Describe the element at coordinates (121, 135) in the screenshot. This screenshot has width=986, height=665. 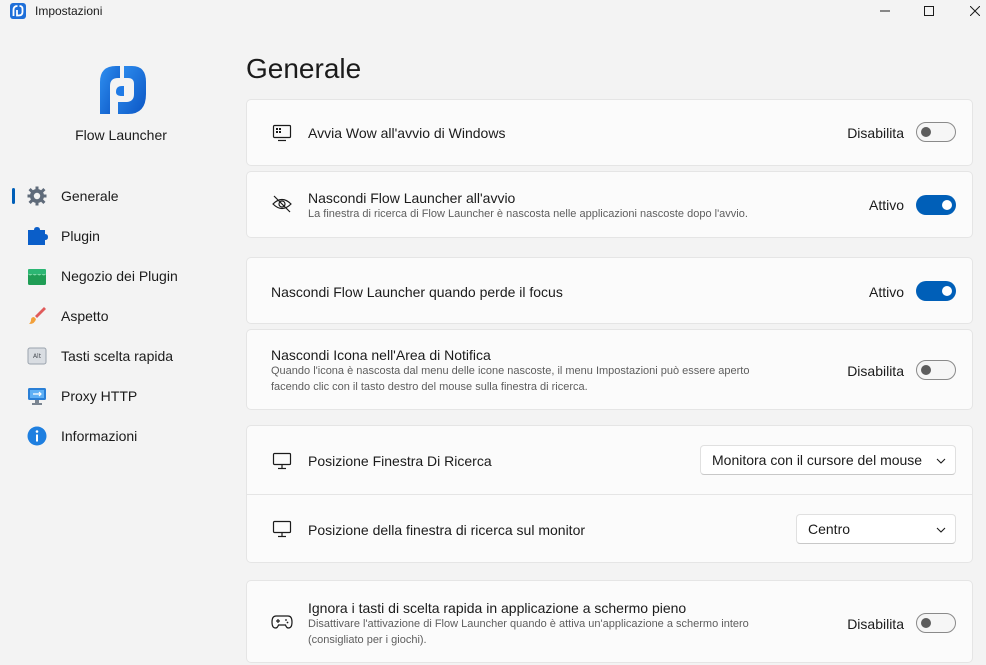
I see `brand-name: Flow Launcher` at that location.